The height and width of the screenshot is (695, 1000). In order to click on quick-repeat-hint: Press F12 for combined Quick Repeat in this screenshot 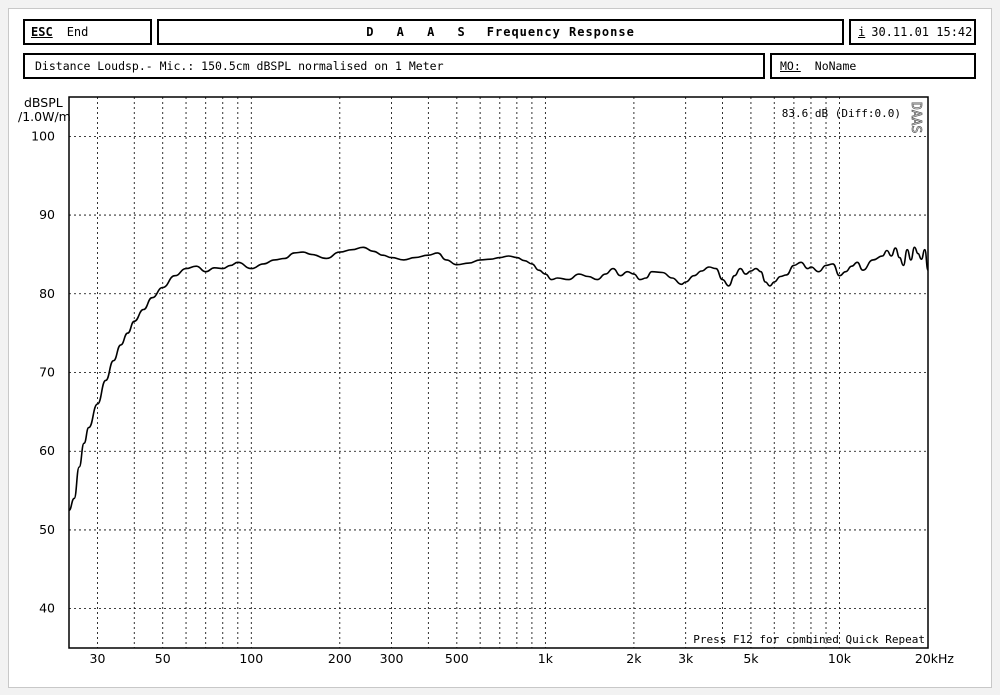, I will do `click(809, 639)`.